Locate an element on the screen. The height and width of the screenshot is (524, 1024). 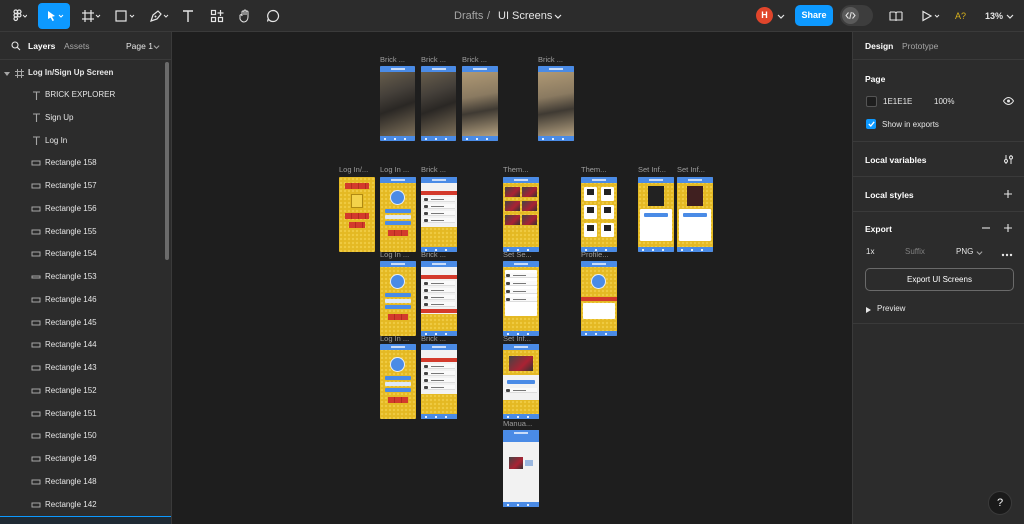
layer-row: Rectangle 145 is located at coordinates (82, 323).